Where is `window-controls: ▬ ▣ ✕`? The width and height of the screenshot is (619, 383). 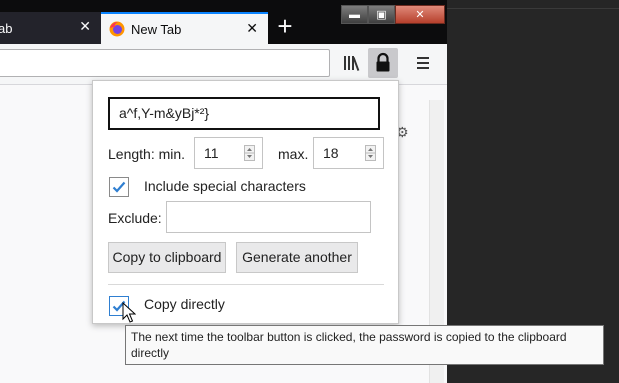 window-controls: ▬ ▣ ✕ is located at coordinates (393, 15).